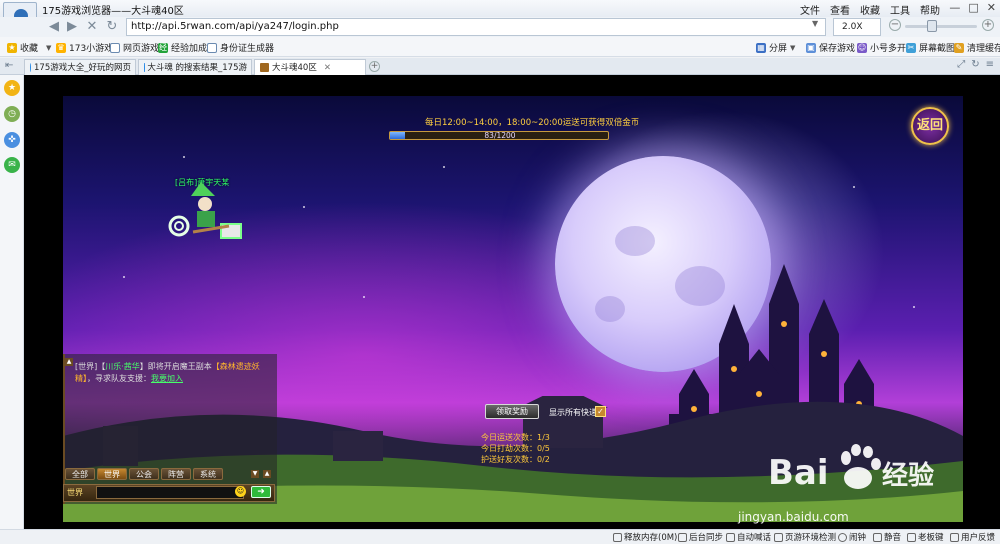 This screenshot has width=1000, height=544. What do you see at coordinates (80, 67) in the screenshot?
I see `tab-175-games: 175游戏大全_好玩的网页` at bounding box center [80, 67].